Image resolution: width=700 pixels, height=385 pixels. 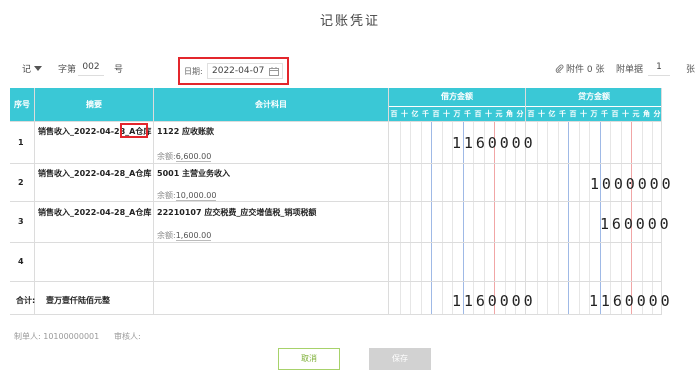 I want to click on debit-digit-header: 万, so click(x=457, y=114).